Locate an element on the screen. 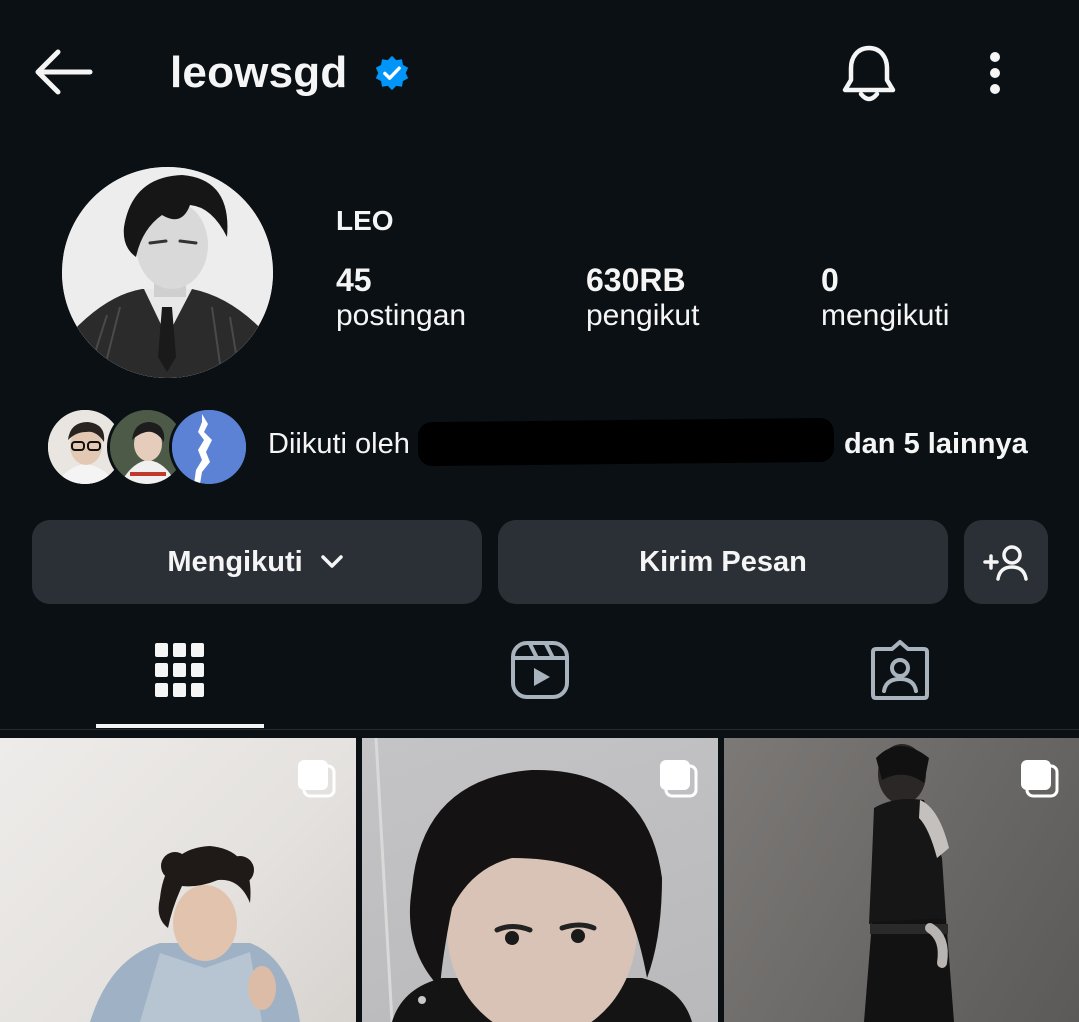  send-message-label: Kirim Pesan is located at coordinates (723, 561).